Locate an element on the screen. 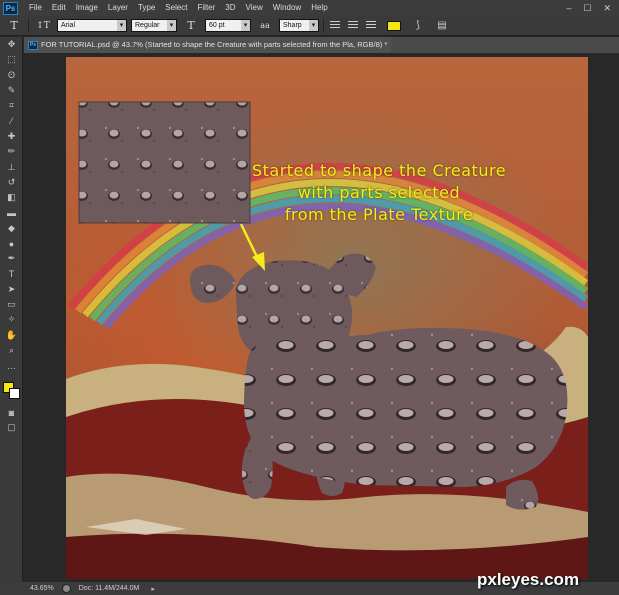 Image resolution: width=619 pixels, height=595 pixels. marquee-tool-icon: ⬚ is located at coordinates (11, 59).